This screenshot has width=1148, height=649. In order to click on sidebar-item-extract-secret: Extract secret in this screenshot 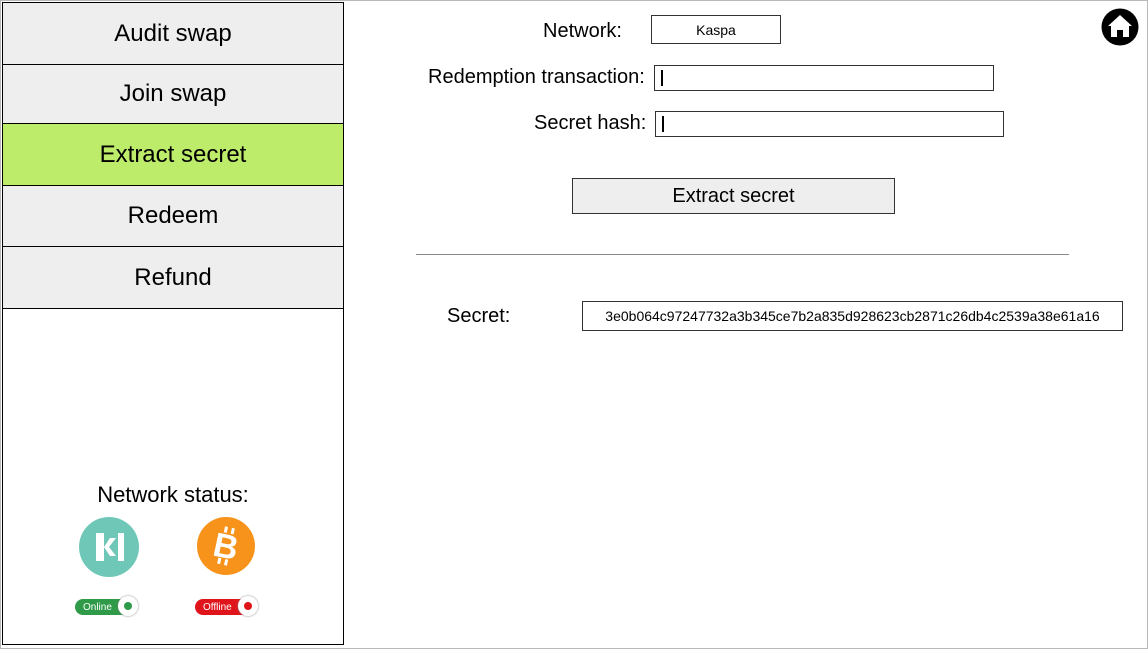, I will do `click(173, 155)`.